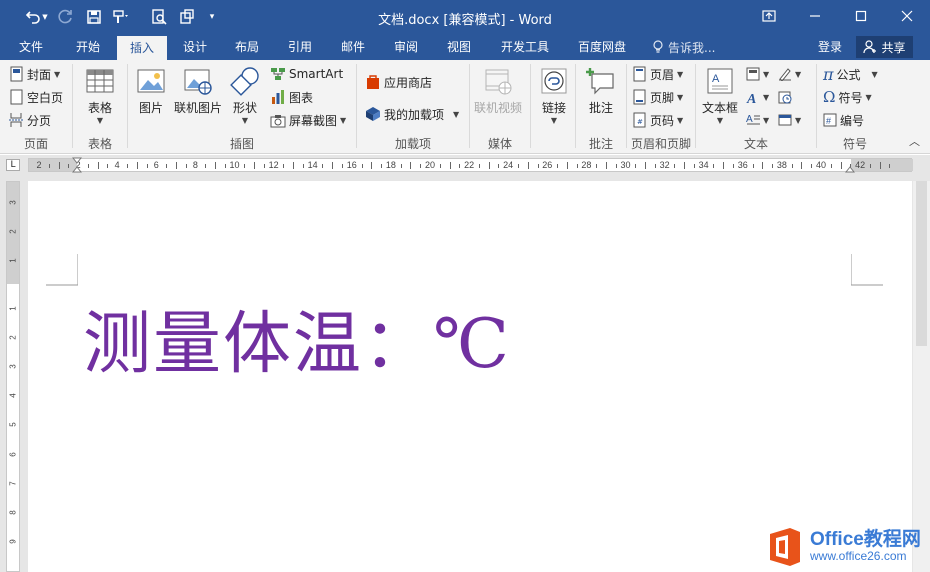 The image size is (930, 572). What do you see at coordinates (921, 376) in the screenshot?
I see `vertical-scrollbar` at bounding box center [921, 376].